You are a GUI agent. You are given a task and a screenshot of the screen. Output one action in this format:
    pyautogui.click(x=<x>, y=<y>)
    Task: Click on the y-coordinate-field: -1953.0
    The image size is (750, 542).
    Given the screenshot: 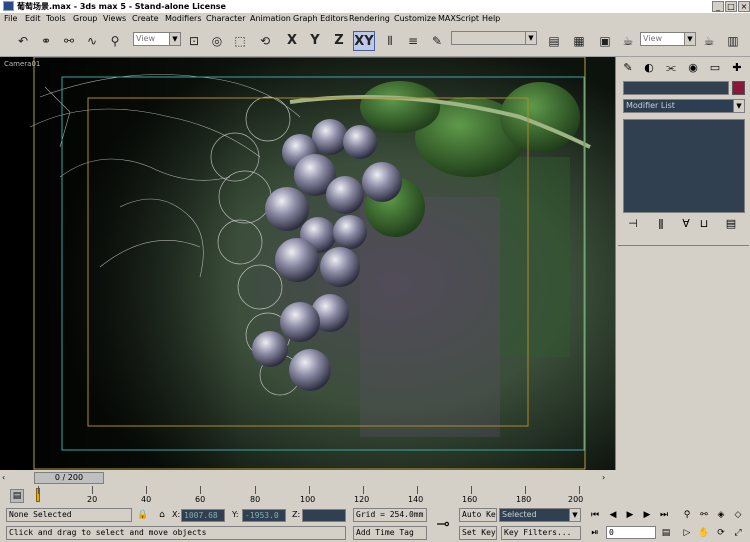 What is the action you would take?
    pyautogui.click(x=264, y=515)
    